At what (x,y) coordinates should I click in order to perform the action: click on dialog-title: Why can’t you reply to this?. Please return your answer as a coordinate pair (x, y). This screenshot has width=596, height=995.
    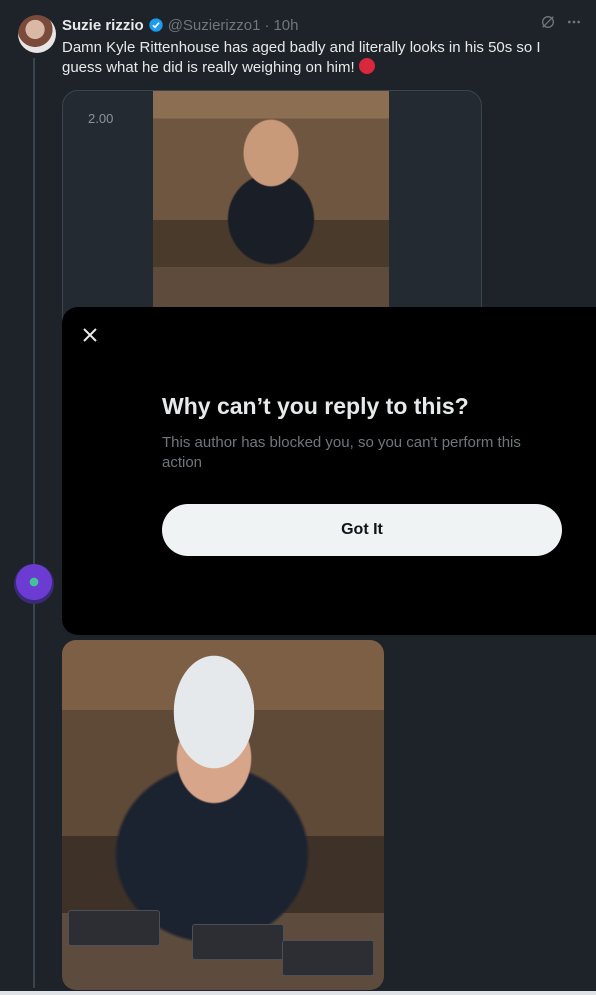
    Looking at the image, I should click on (315, 406).